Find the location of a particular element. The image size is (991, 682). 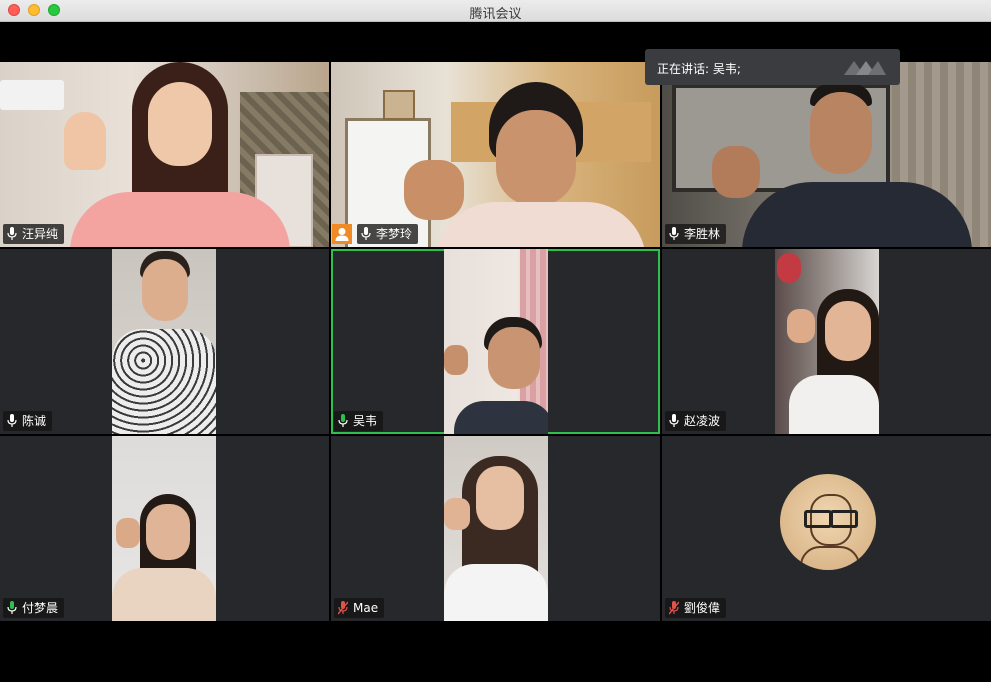

participant-name: Mae is located at coordinates (366, 608).